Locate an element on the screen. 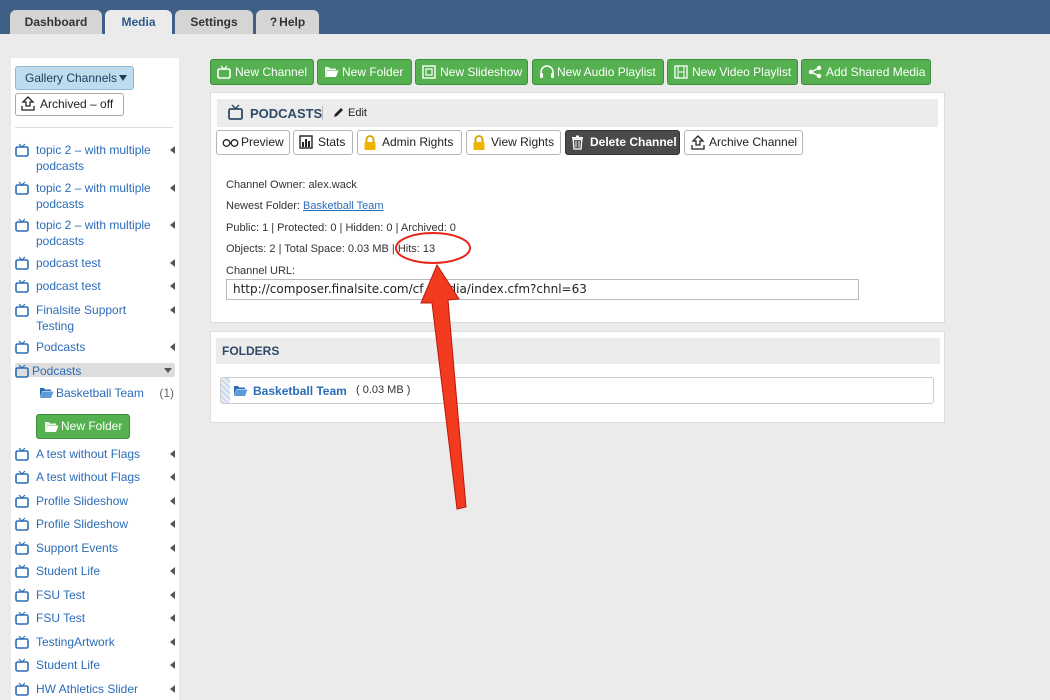 The width and height of the screenshot is (1050, 700). sidebar-channel-item: Support Events is located at coordinates (95, 548).